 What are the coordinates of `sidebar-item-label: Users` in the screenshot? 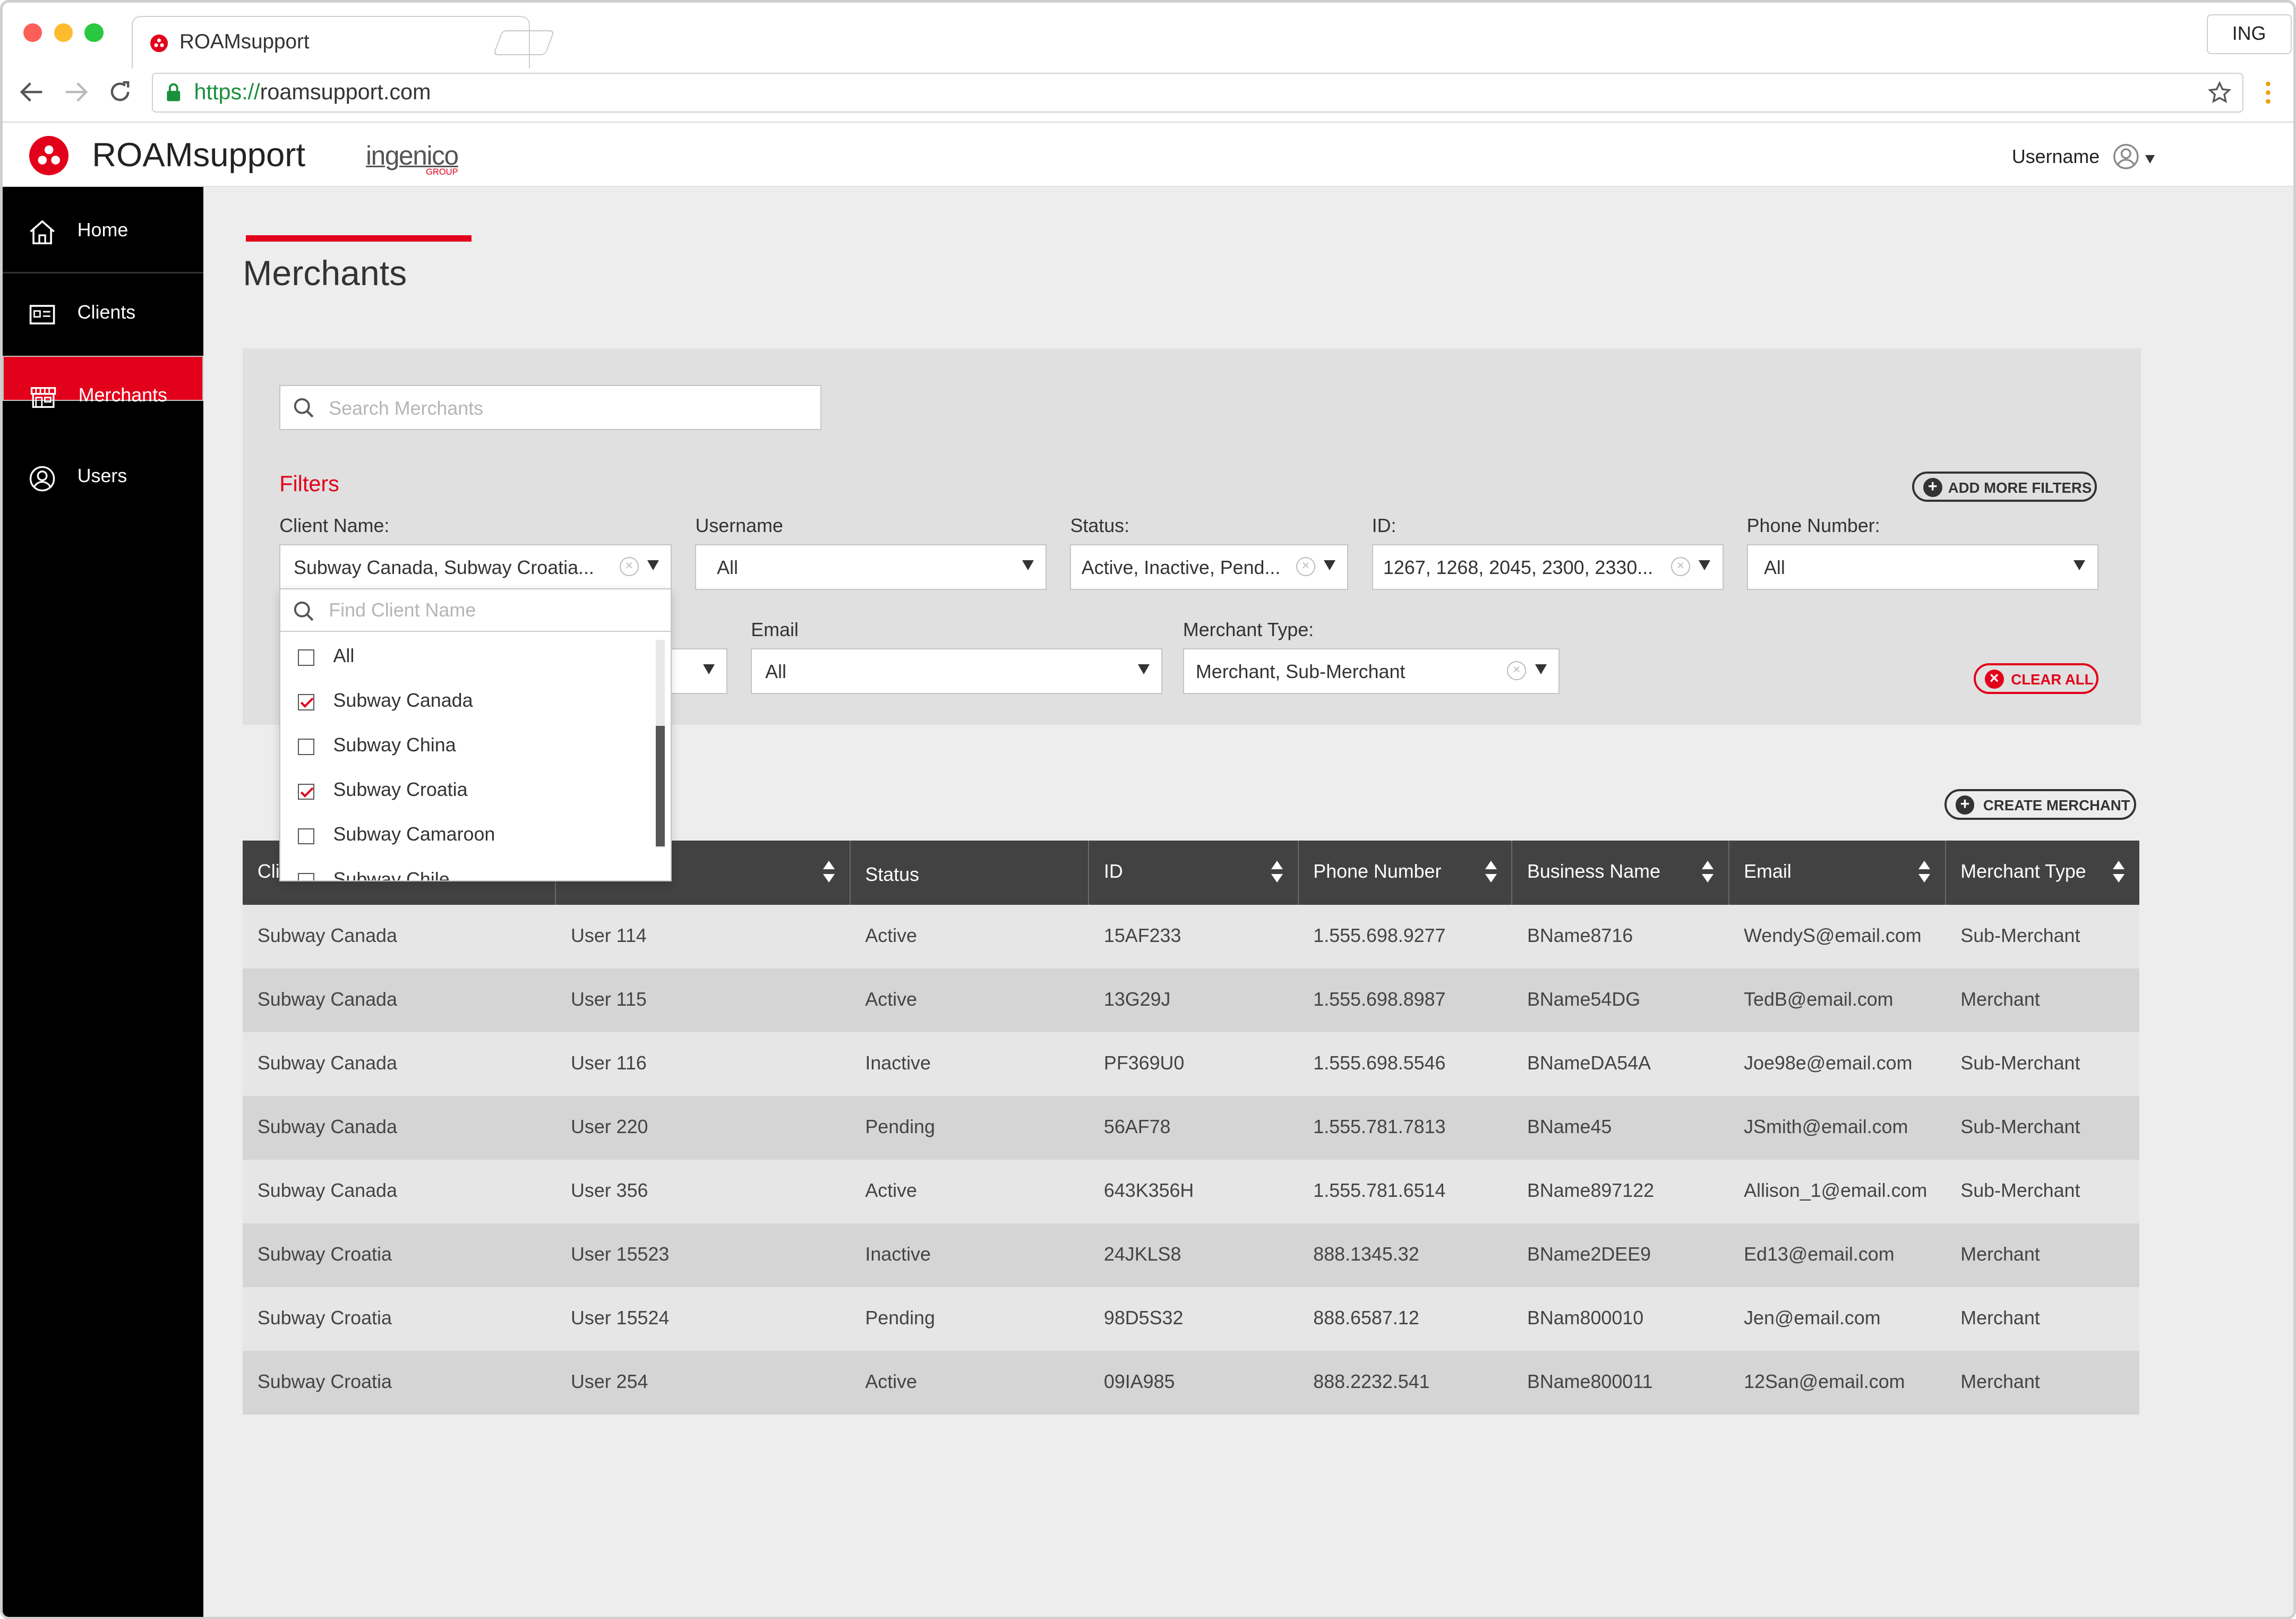 It's located at (102, 476).